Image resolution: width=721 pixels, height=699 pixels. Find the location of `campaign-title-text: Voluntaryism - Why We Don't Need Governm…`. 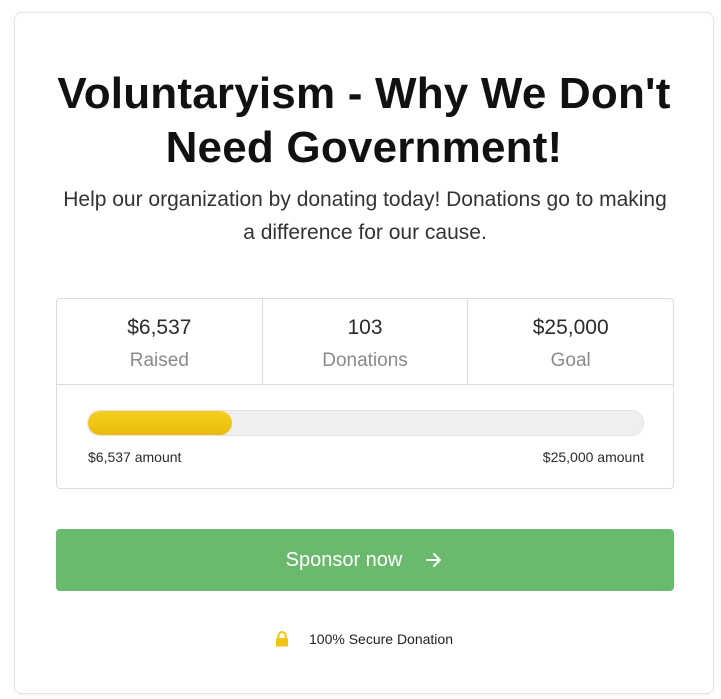

campaign-title-text: Voluntaryism - Why We Don't Need Governm… is located at coordinates (364, 120).